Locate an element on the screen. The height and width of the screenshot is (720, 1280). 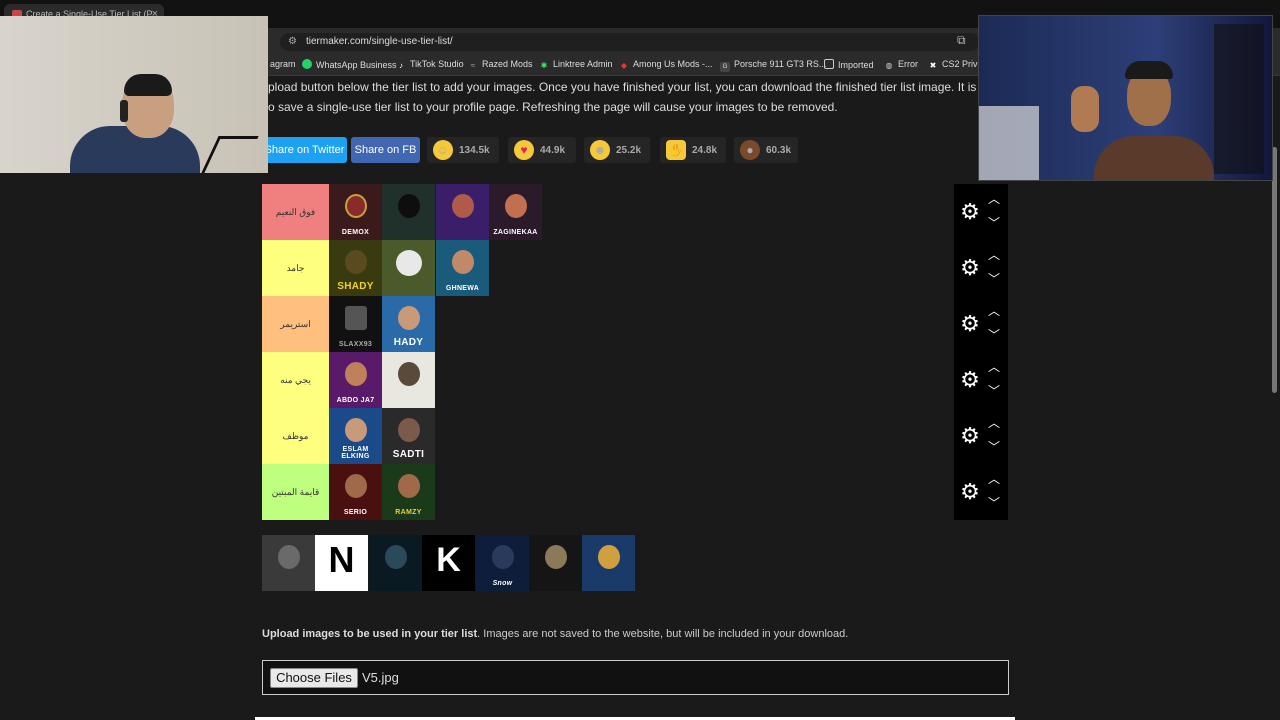
tier-item: ABDO JA7 is located at coordinates (355, 380).